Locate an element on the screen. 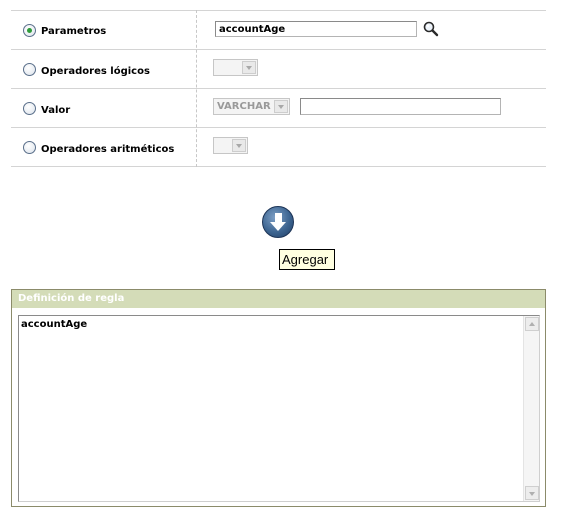 The image size is (564, 515). operadores-aritmeticos-select is located at coordinates (230, 145).